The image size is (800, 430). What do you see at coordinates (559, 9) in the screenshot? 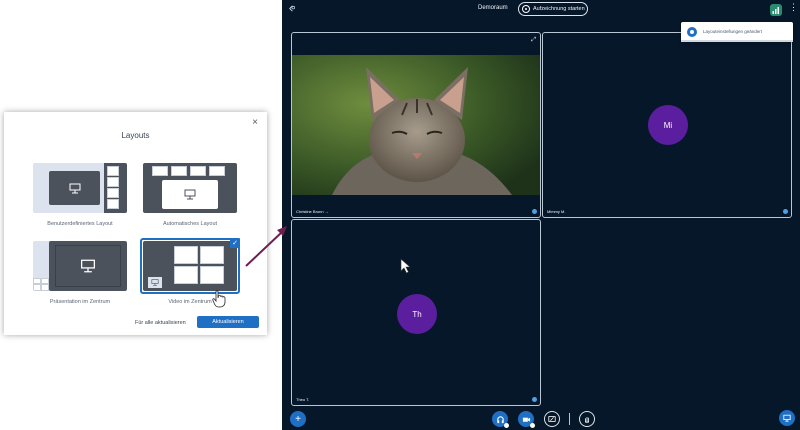
I see `start-recording-label: Aufzeichnung starten` at bounding box center [559, 9].